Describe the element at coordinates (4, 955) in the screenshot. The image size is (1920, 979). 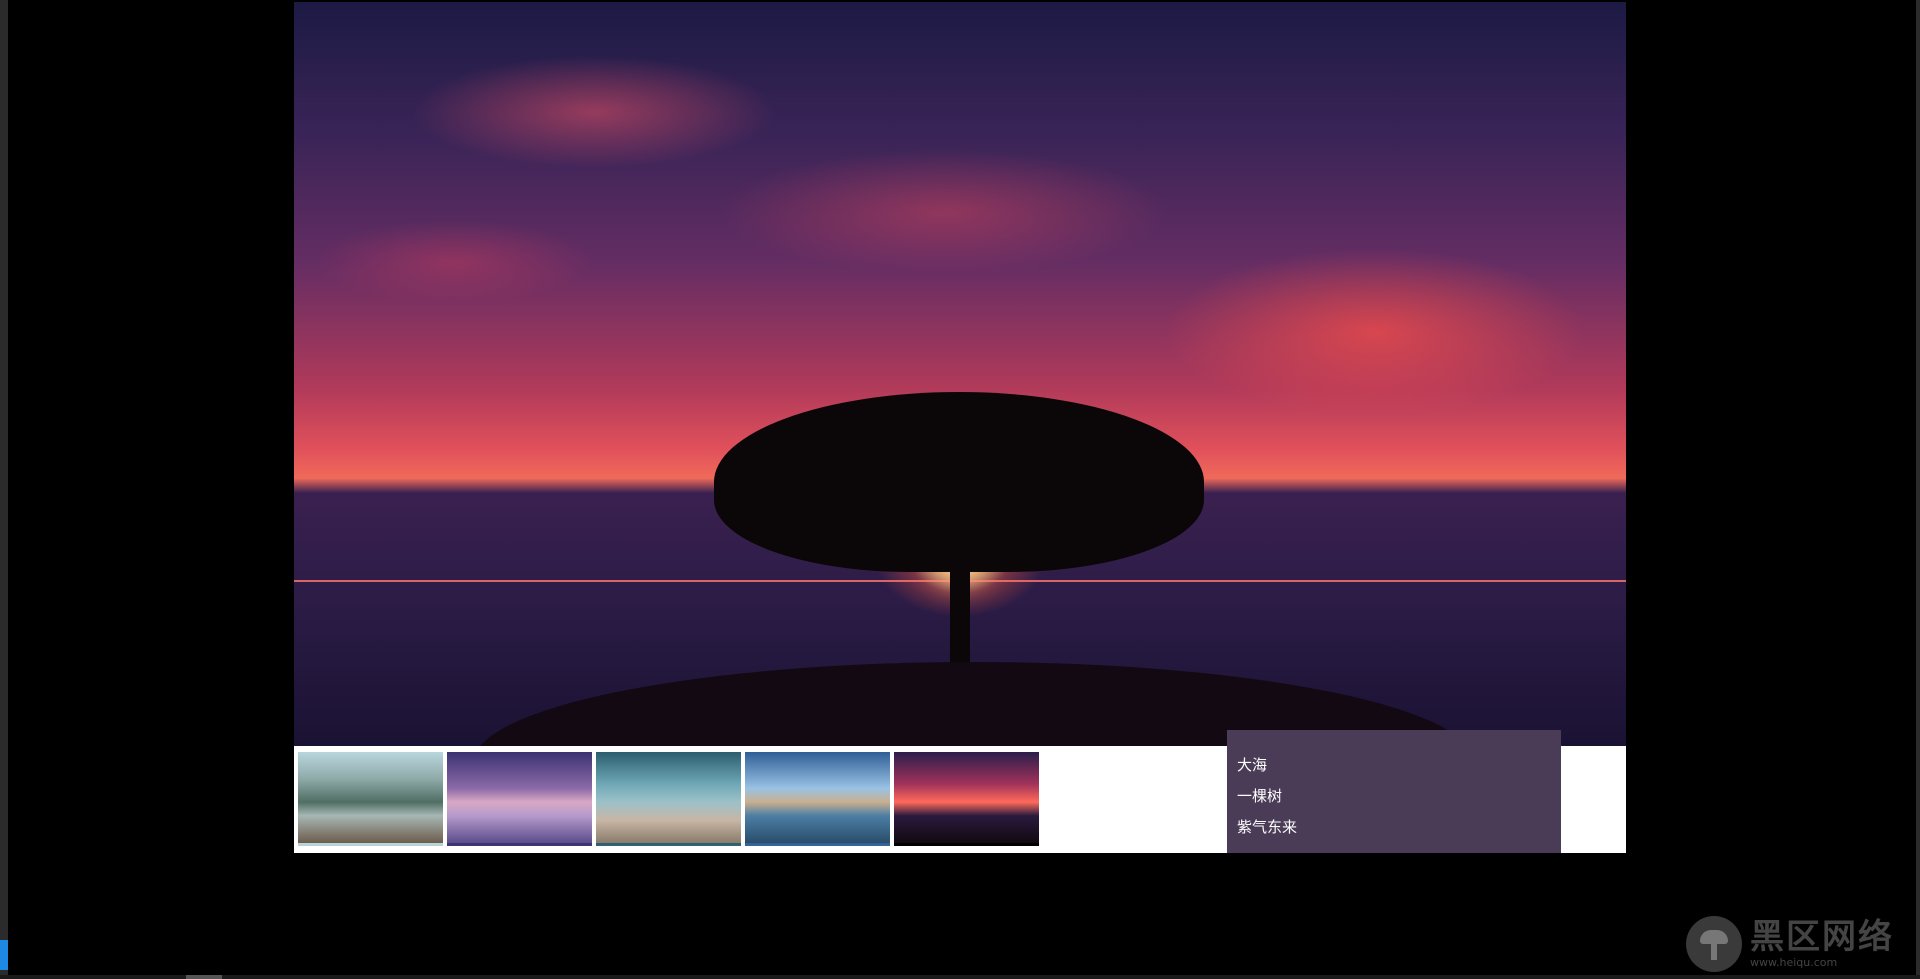
I see `edge-indicator` at that location.